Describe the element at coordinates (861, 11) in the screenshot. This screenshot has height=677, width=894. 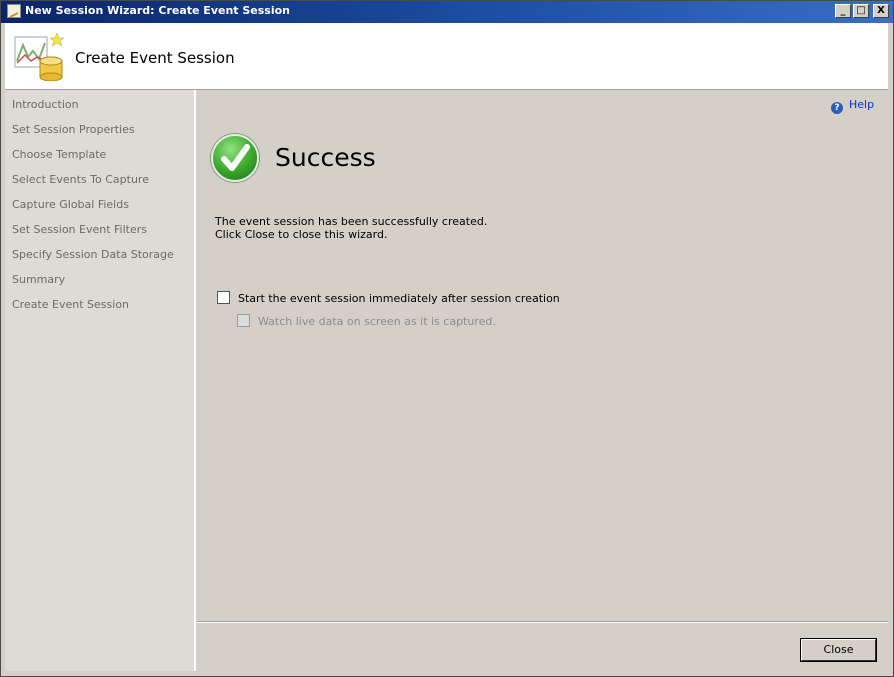
I see `maximize-button: □` at that location.